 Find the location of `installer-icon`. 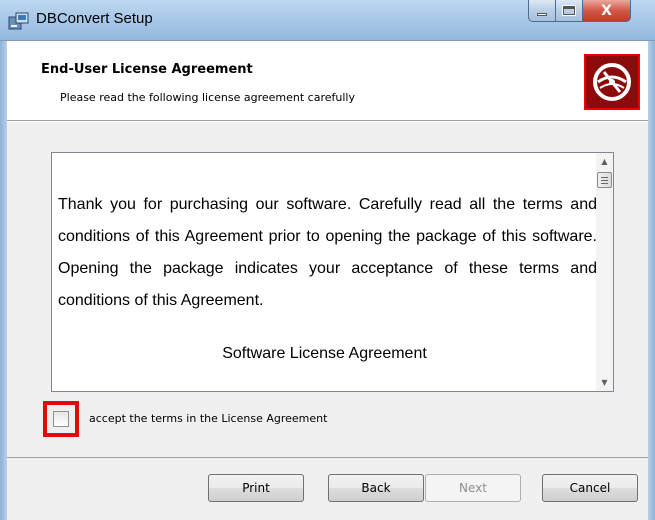

installer-icon is located at coordinates (18, 21).